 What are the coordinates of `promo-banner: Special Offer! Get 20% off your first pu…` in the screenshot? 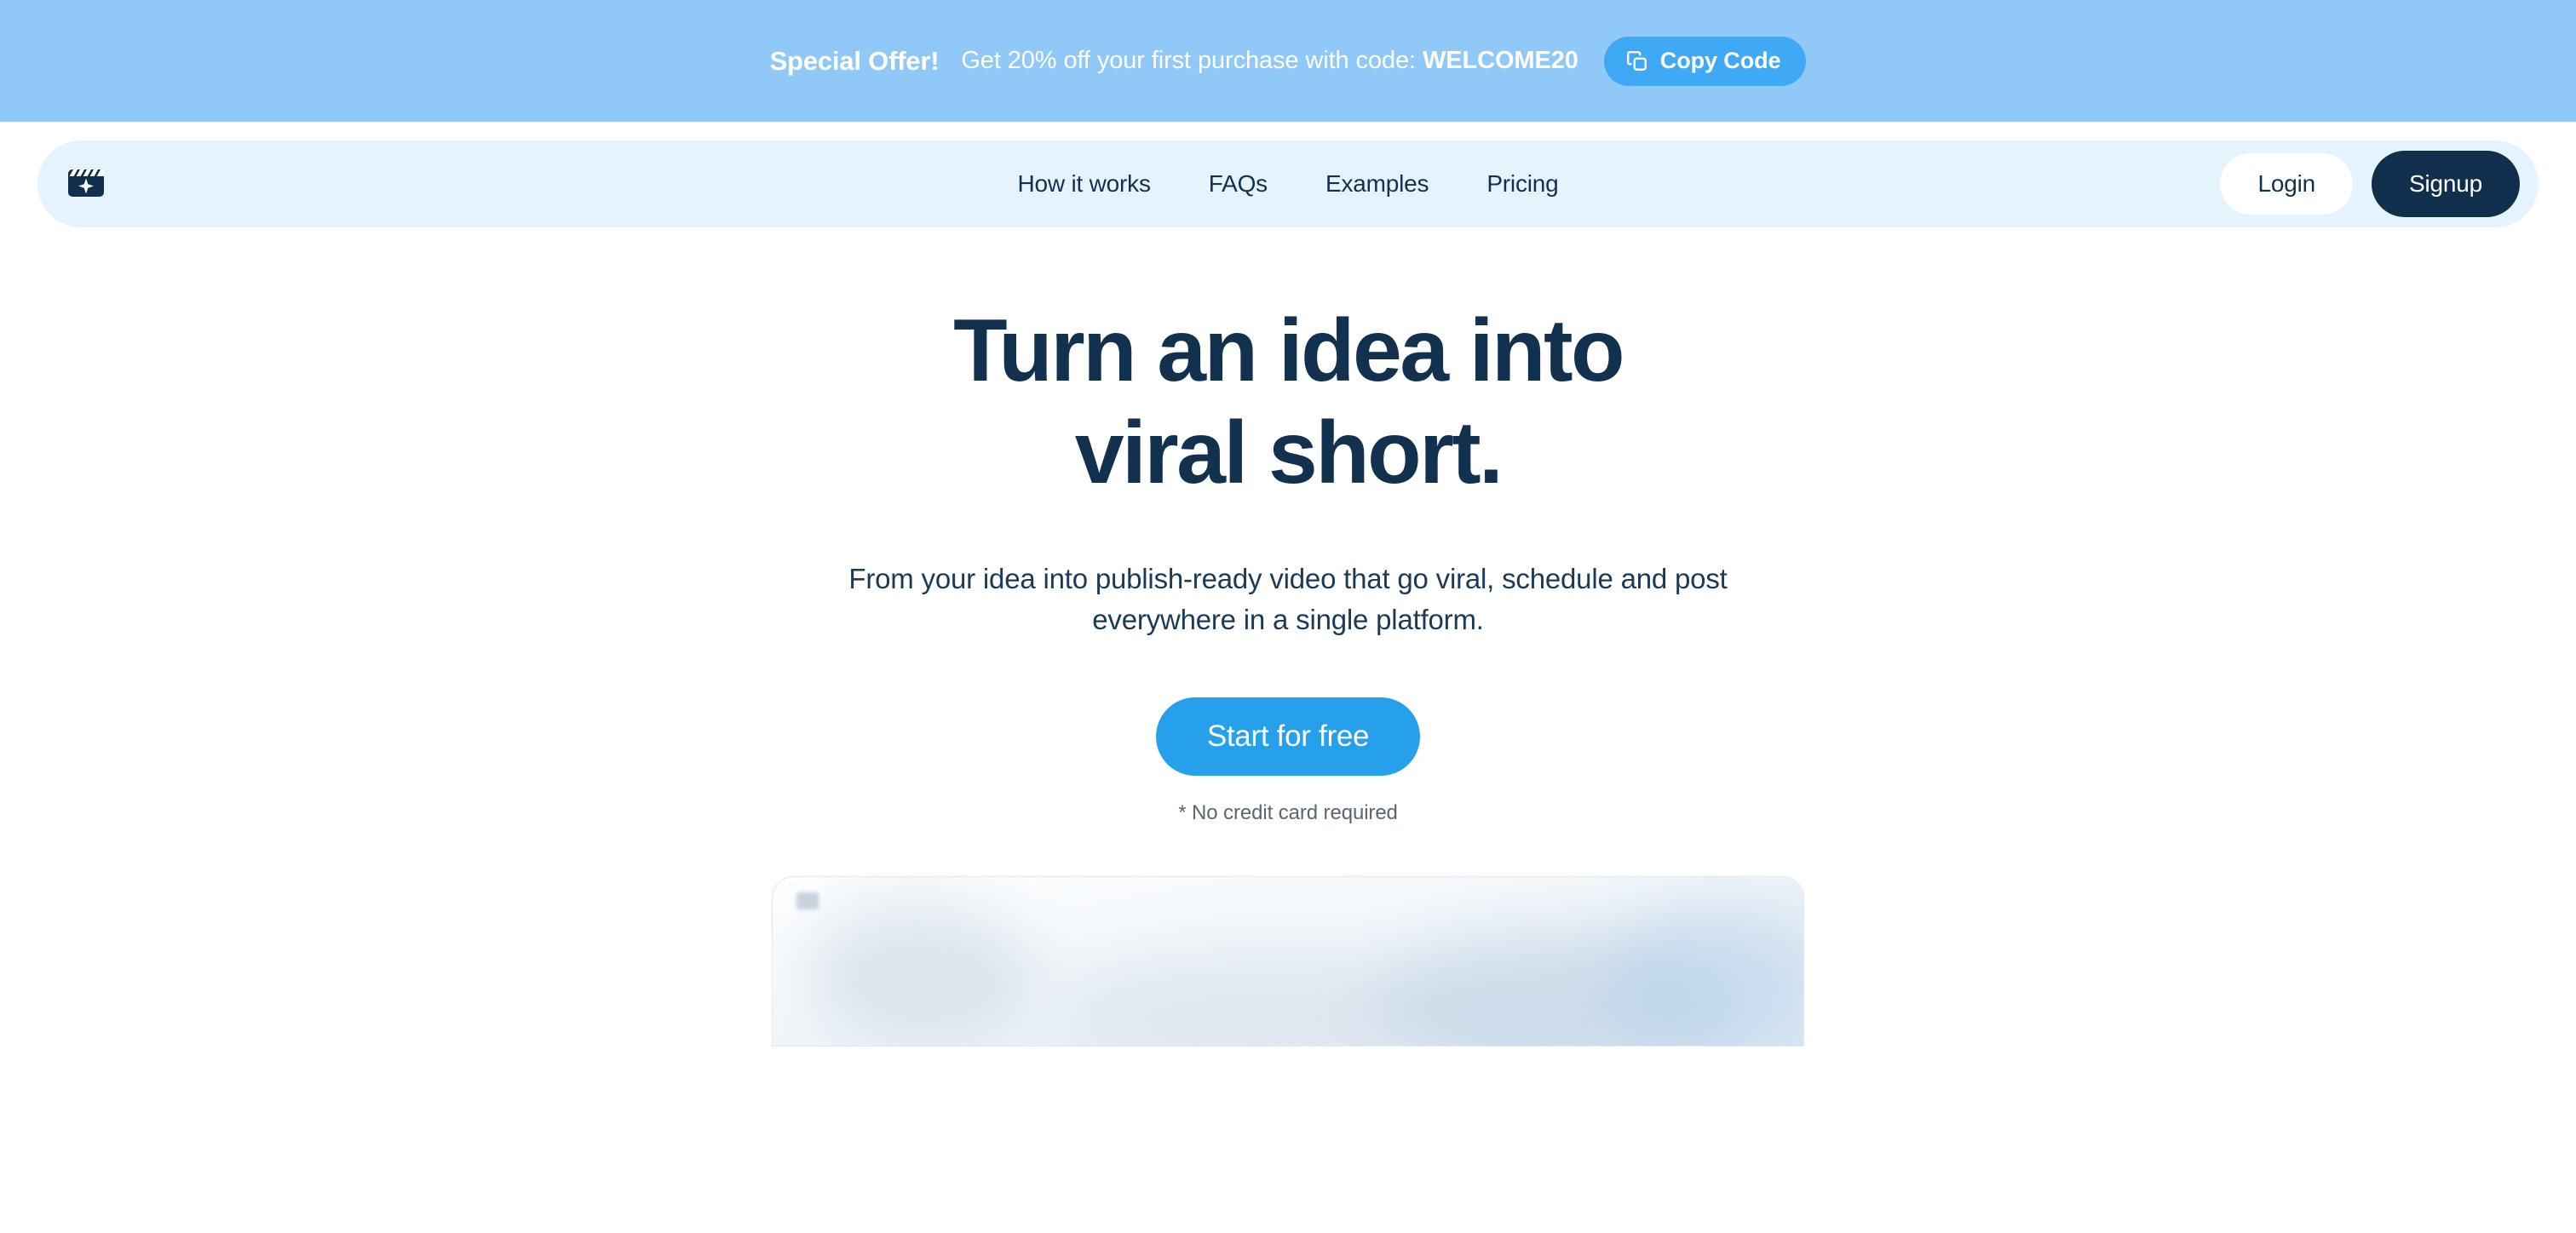 It's located at (1288, 61).